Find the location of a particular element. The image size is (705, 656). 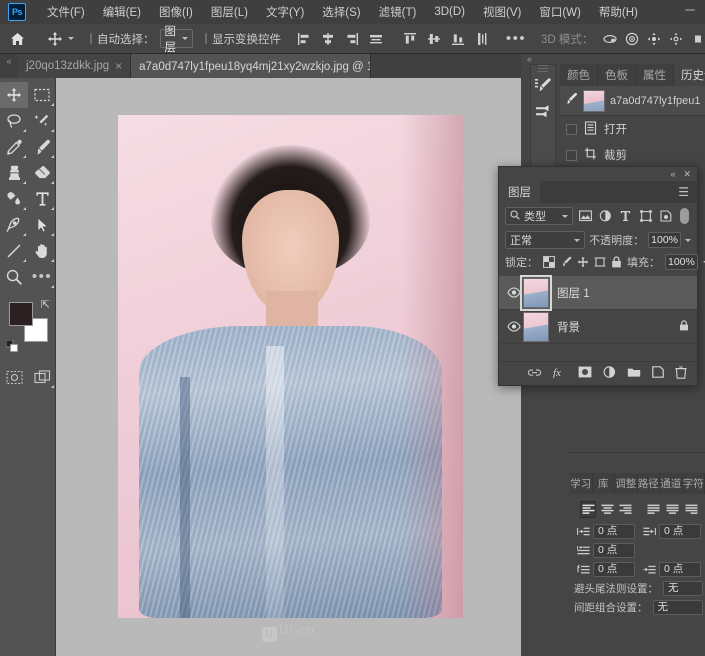

document-tab-1: j20qo13zdkk.jpg × is located at coordinates (75, 66).